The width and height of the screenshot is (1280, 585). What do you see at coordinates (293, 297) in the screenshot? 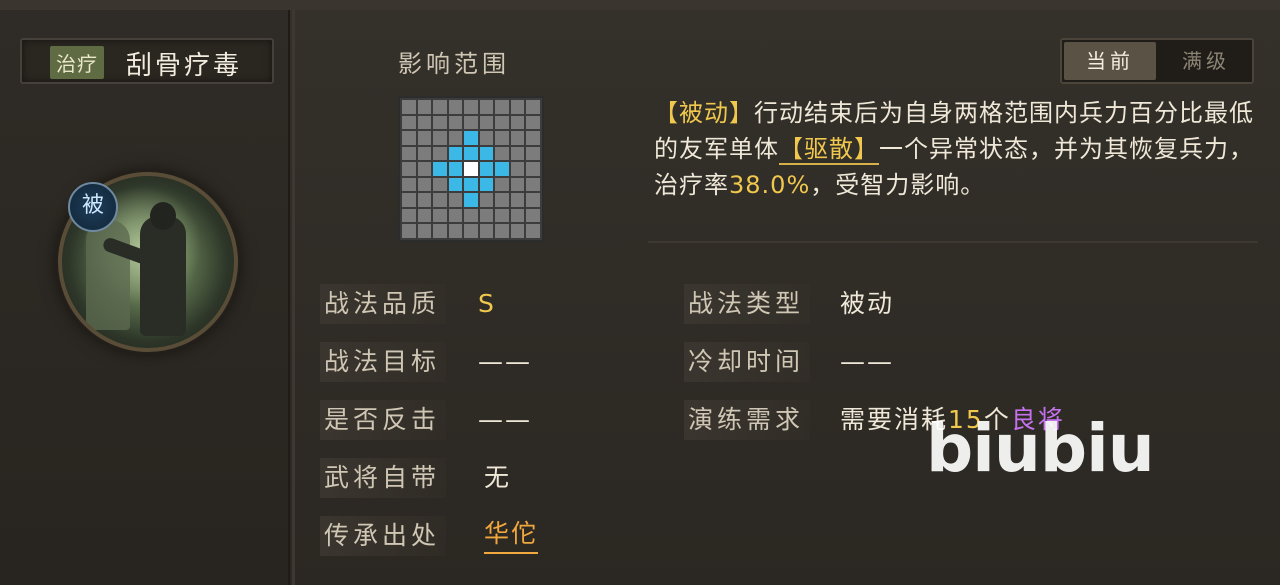
I see `panel-divider` at bounding box center [293, 297].